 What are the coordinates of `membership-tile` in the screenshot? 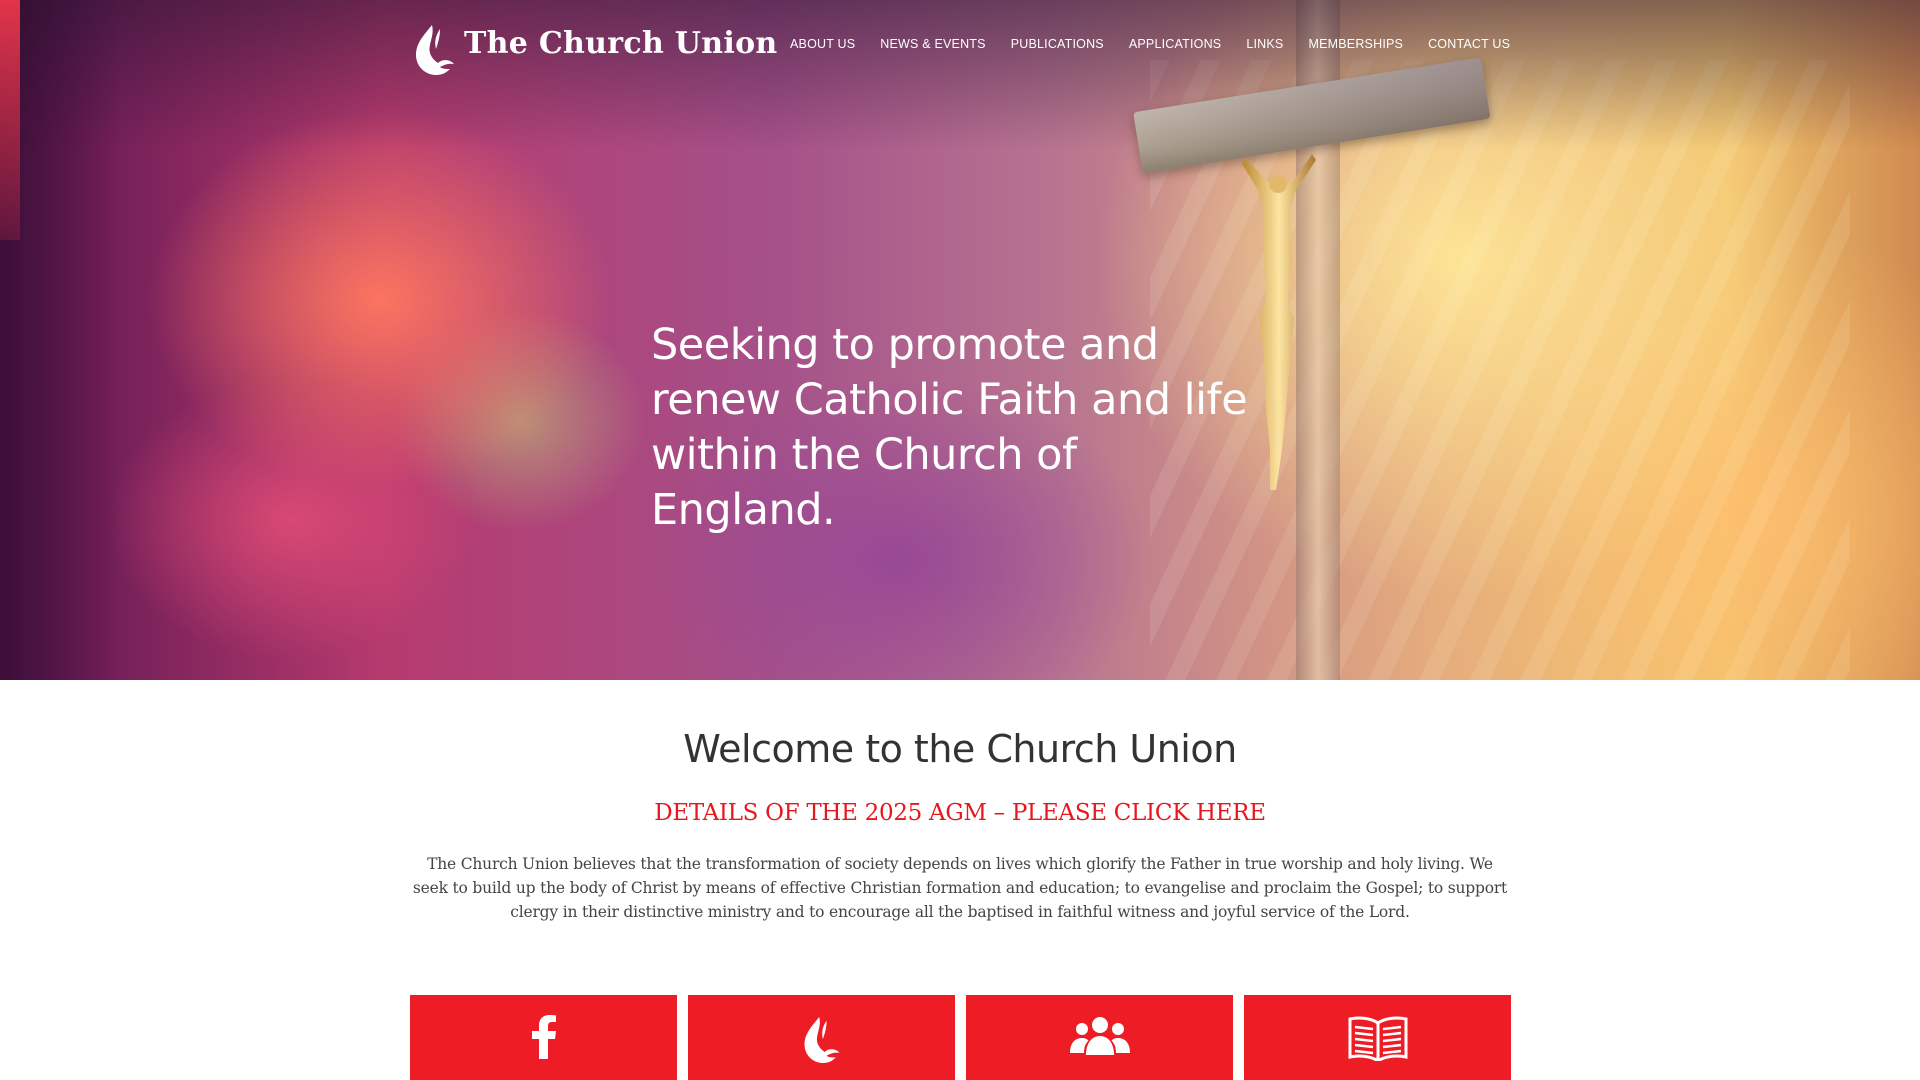 It's located at (1099, 1037).